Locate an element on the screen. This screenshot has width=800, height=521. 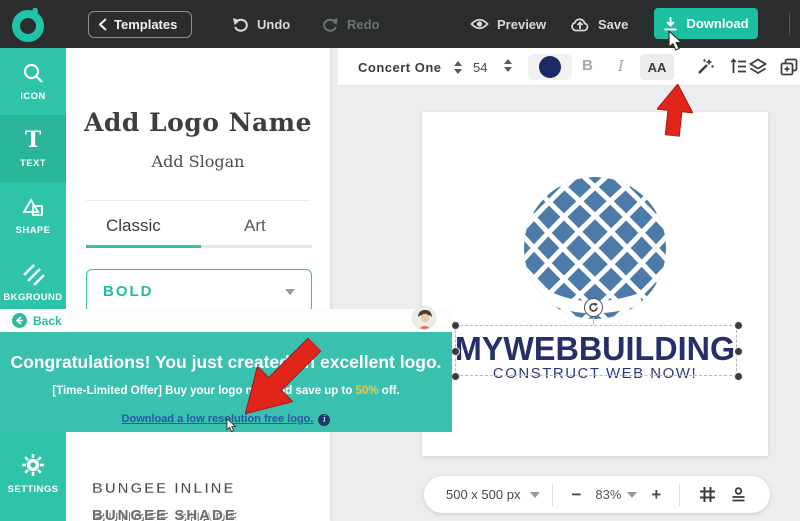
sidebar-item-label: SHAPE is located at coordinates (33, 230).